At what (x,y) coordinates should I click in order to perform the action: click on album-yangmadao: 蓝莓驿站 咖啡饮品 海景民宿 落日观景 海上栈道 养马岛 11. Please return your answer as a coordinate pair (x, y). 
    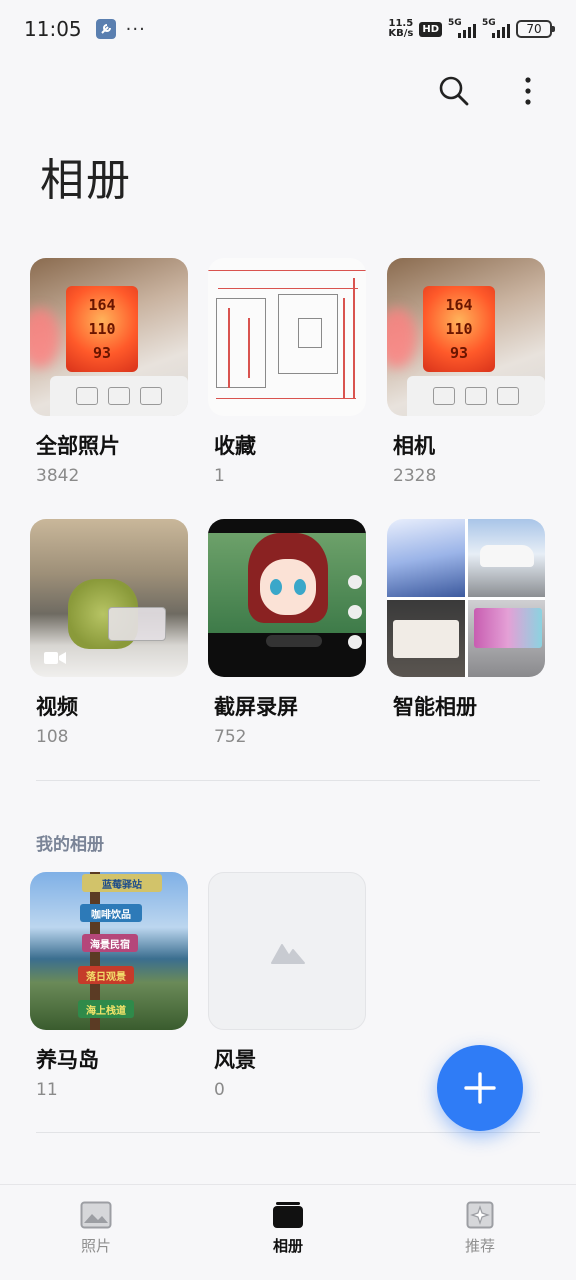
    Looking at the image, I should click on (109, 986).